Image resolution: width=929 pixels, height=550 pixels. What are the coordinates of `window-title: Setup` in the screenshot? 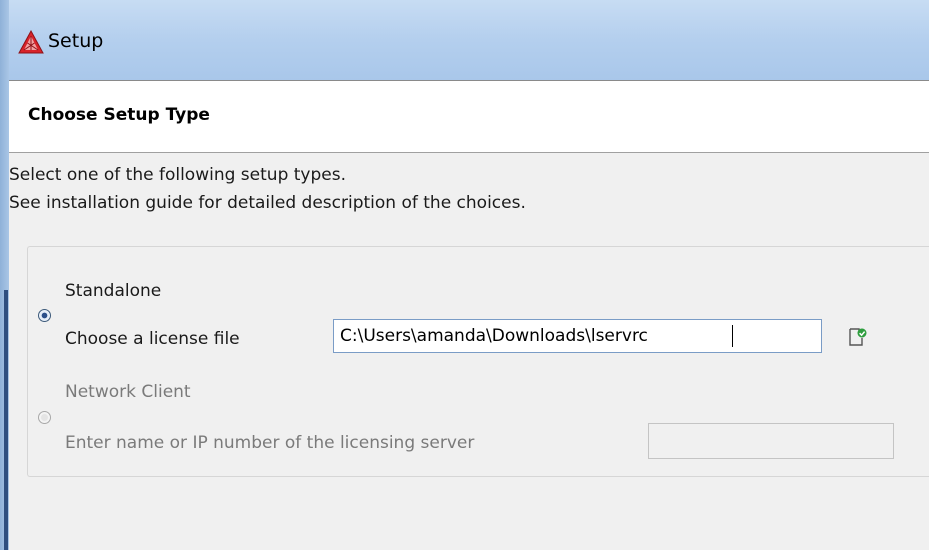 It's located at (76, 41).